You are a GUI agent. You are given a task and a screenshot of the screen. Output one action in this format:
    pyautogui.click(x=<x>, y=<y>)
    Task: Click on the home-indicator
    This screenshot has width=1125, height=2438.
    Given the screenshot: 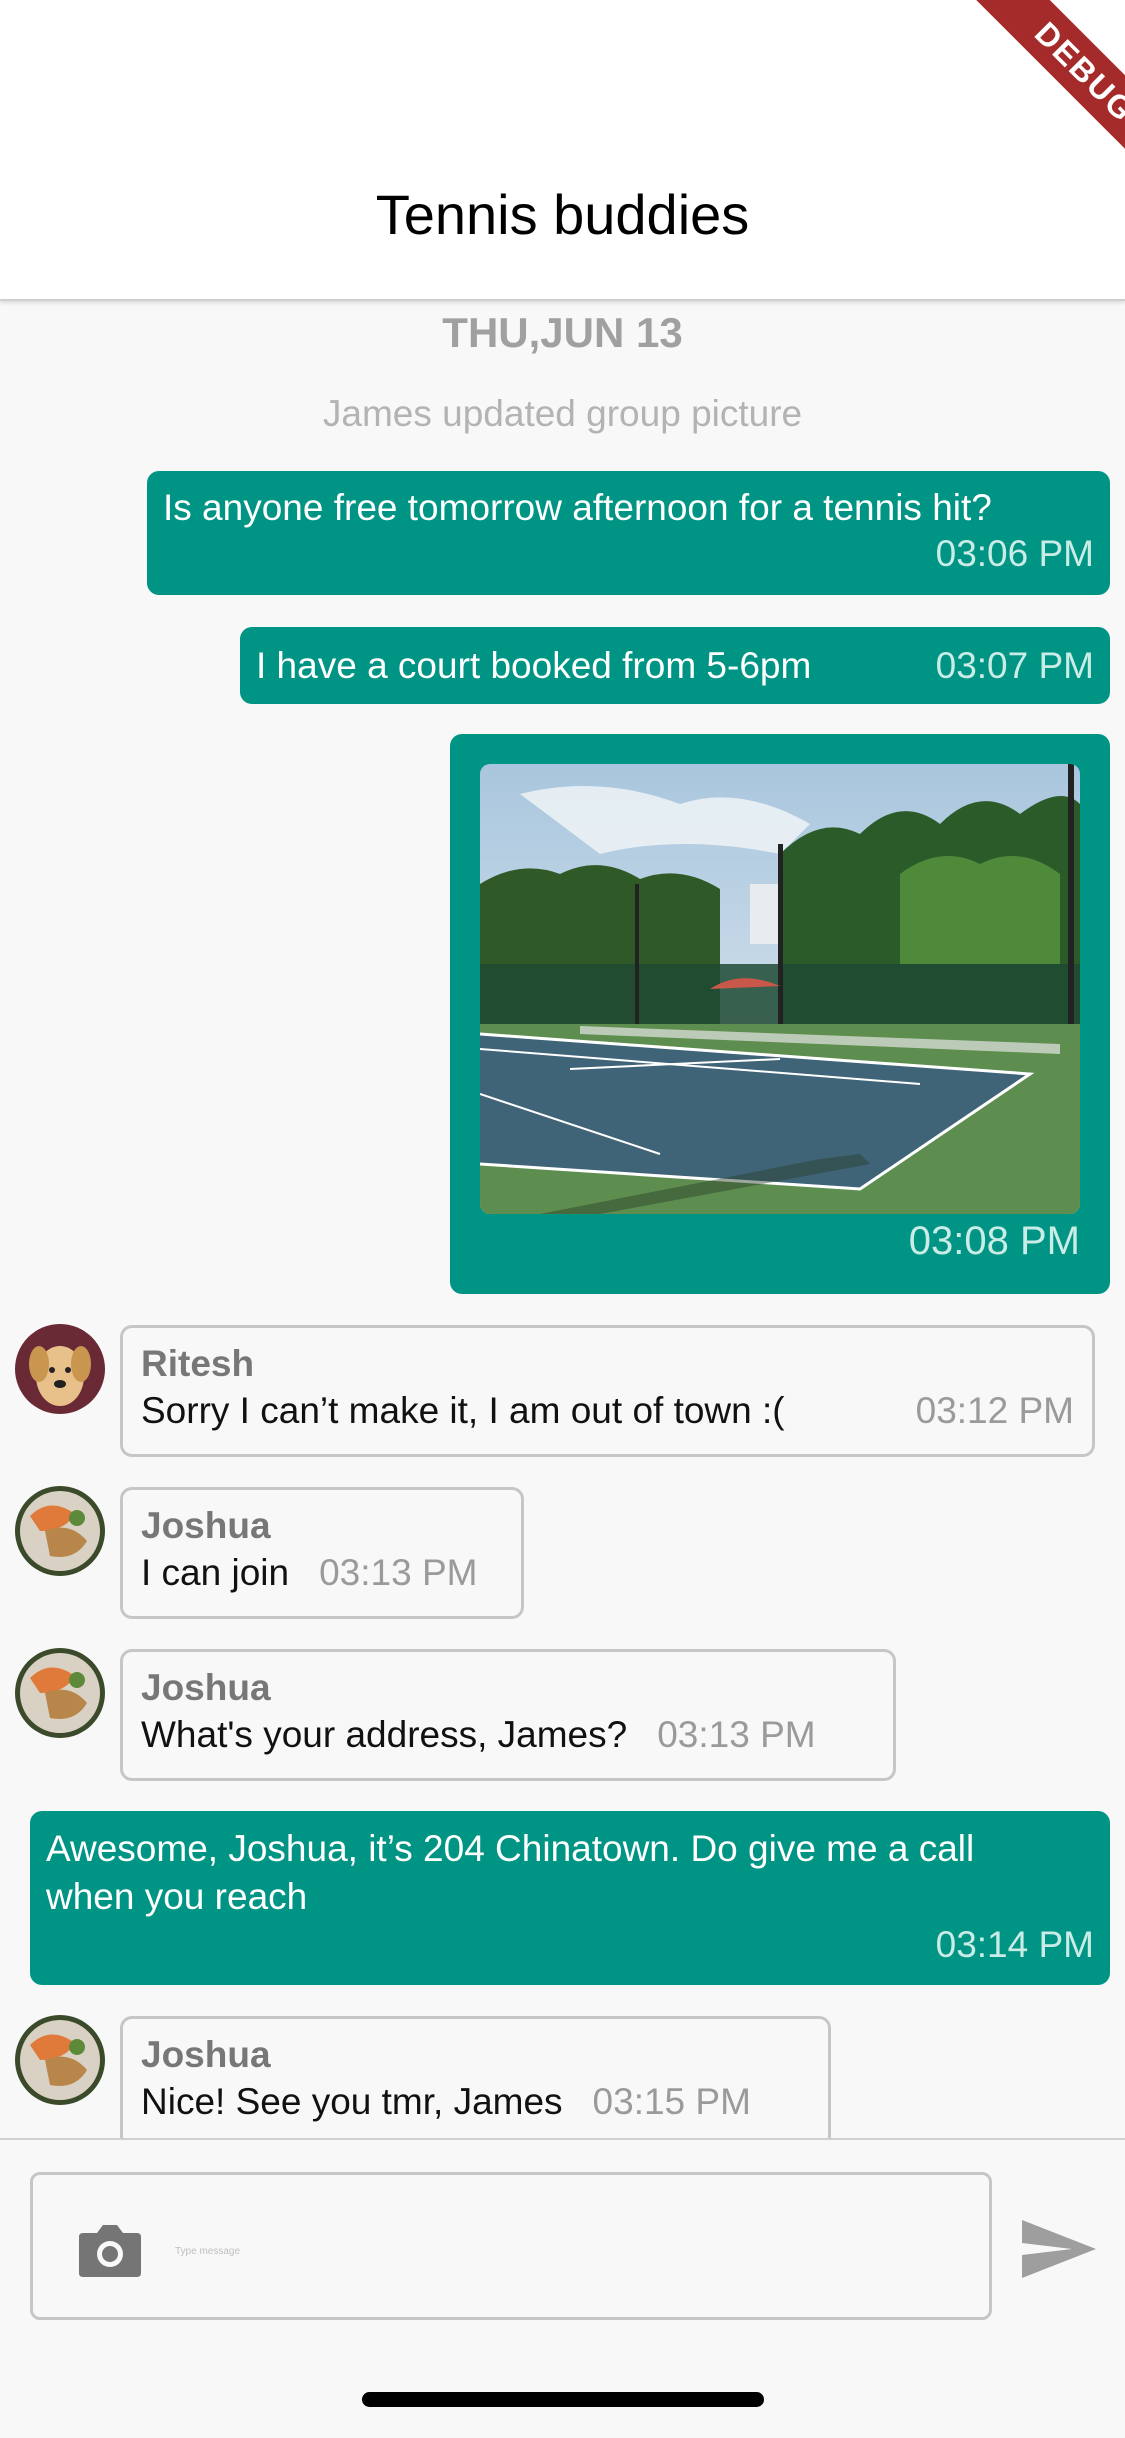 What is the action you would take?
    pyautogui.click(x=563, y=2399)
    